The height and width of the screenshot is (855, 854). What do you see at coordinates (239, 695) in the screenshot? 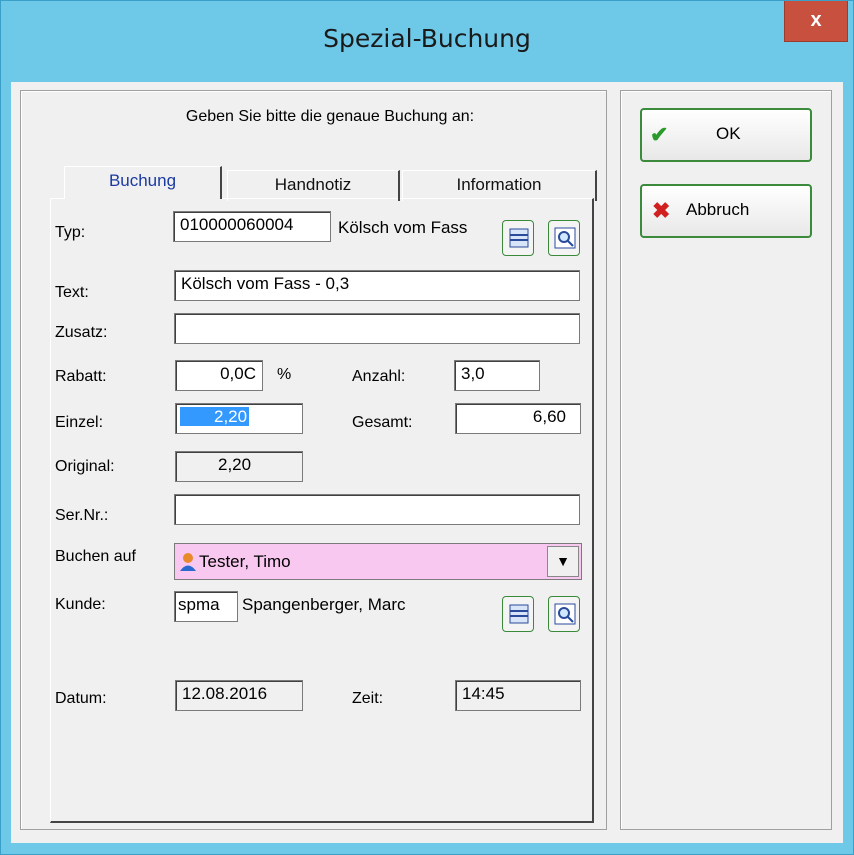
I see `datum-field: 12.08.2016` at bounding box center [239, 695].